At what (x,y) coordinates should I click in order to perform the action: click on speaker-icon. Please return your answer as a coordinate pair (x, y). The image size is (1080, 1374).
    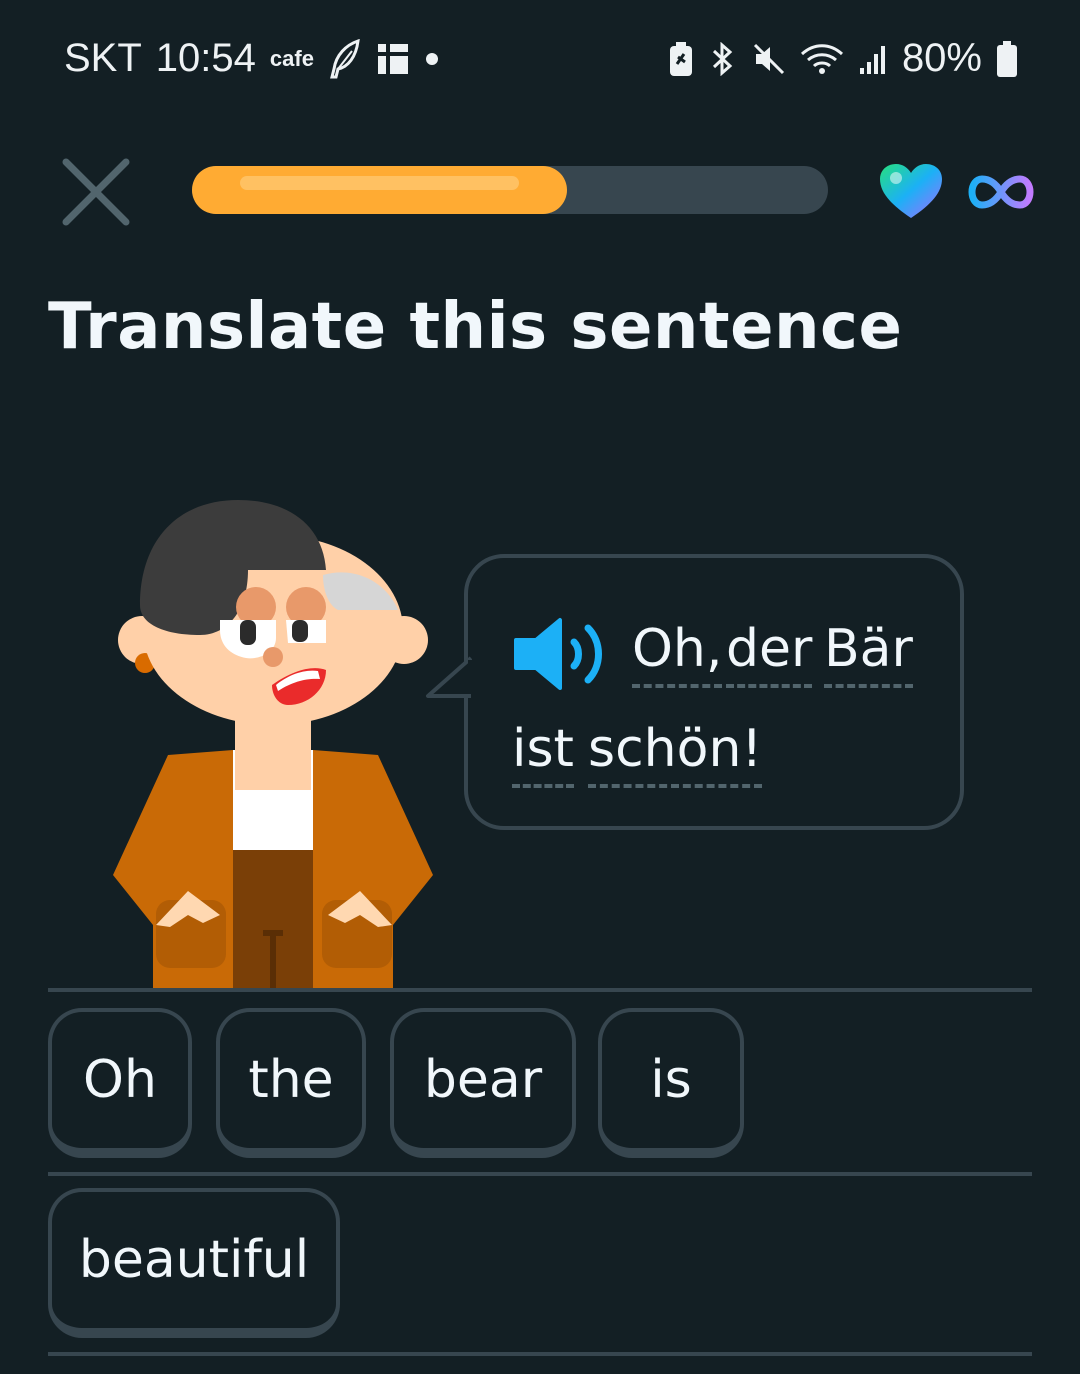
    Looking at the image, I should click on (562, 654).